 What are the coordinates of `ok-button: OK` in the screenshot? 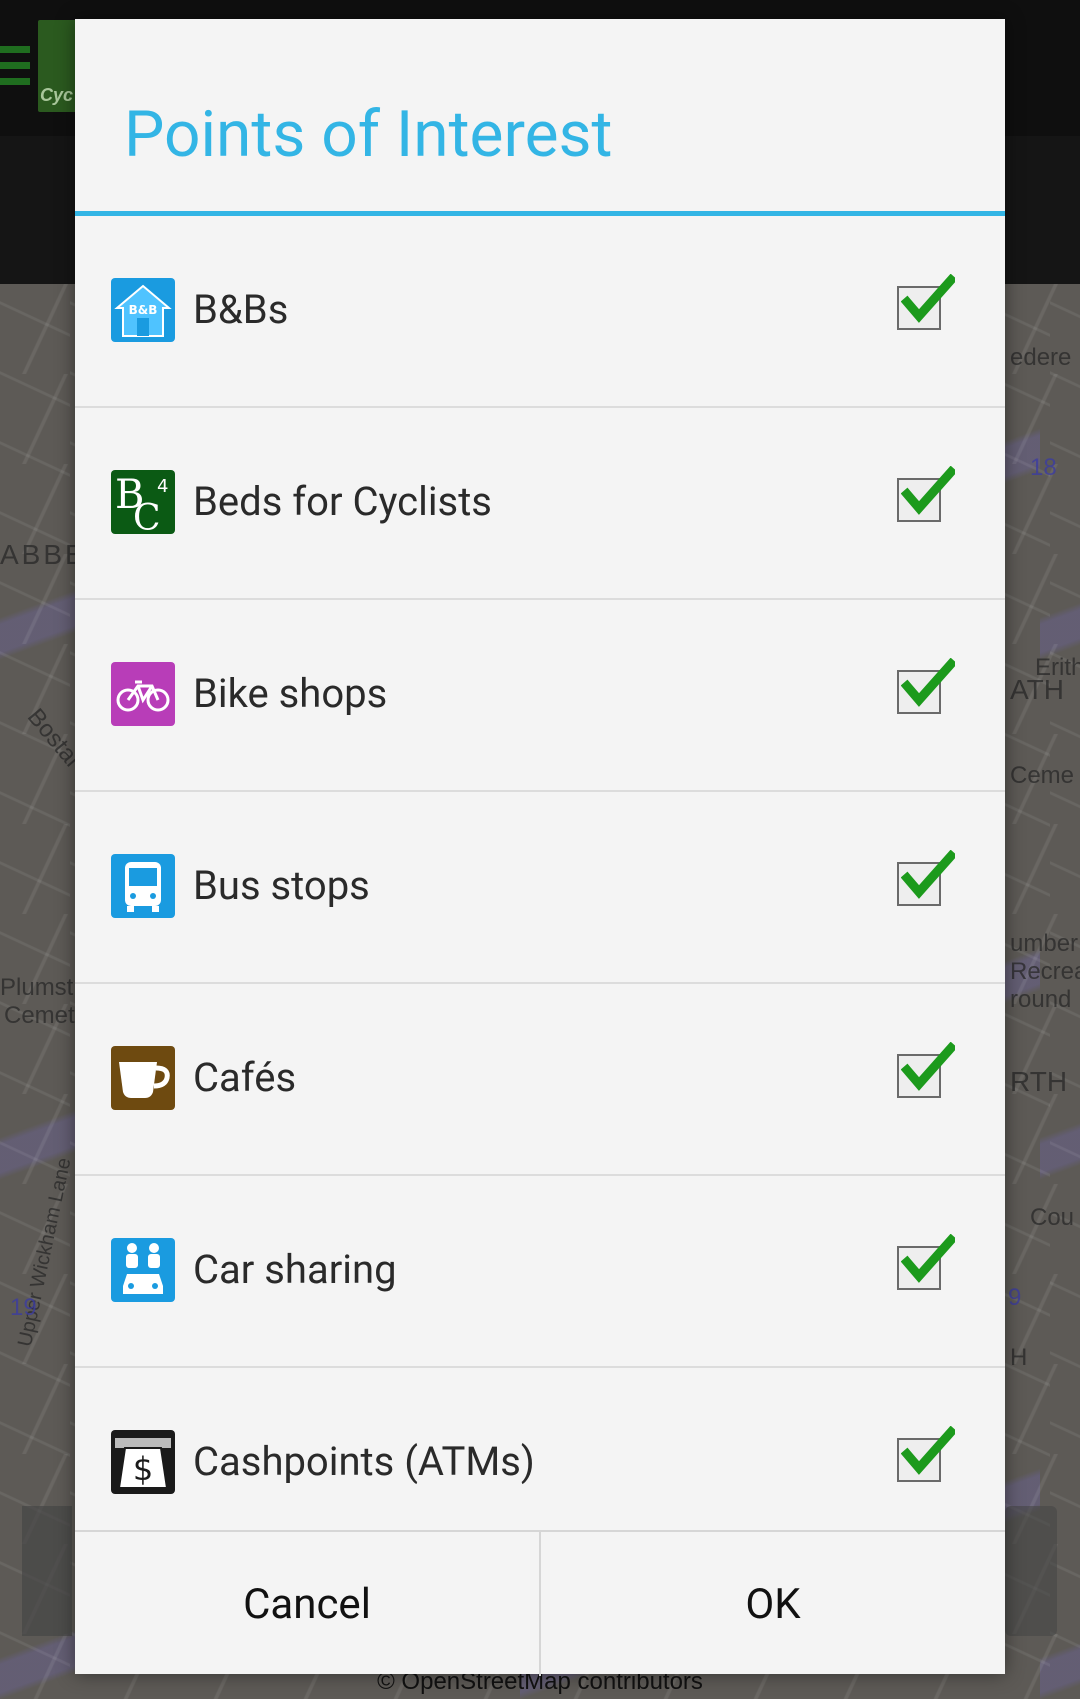 It's located at (772, 1604).